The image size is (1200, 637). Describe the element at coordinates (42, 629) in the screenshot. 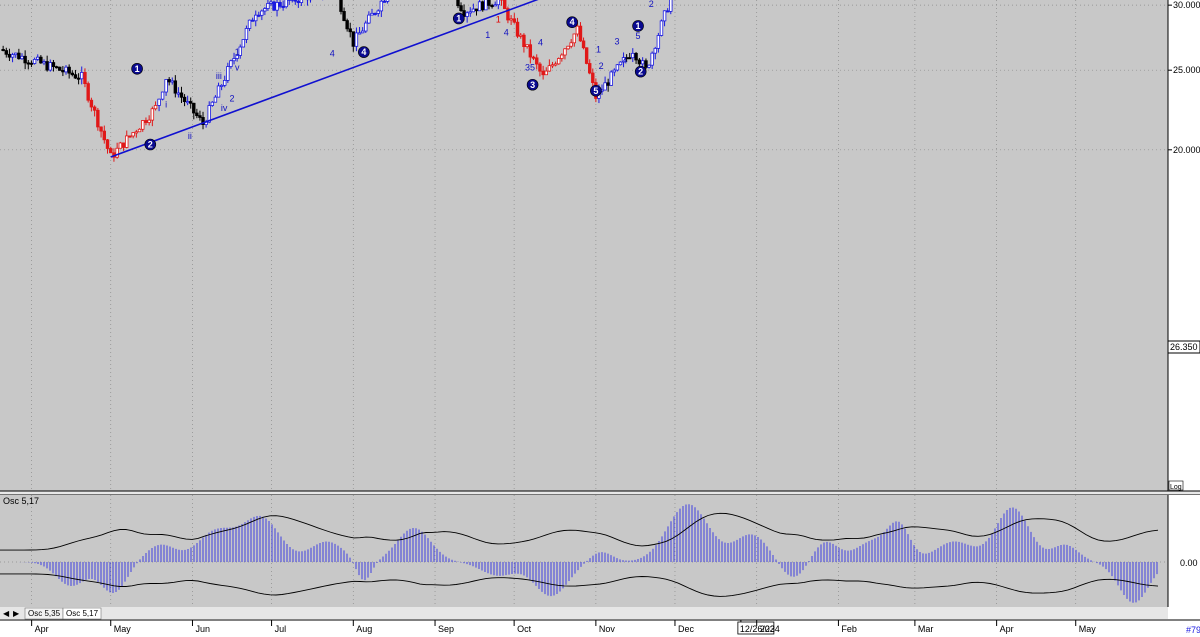

I see `date-label: Apr` at that location.